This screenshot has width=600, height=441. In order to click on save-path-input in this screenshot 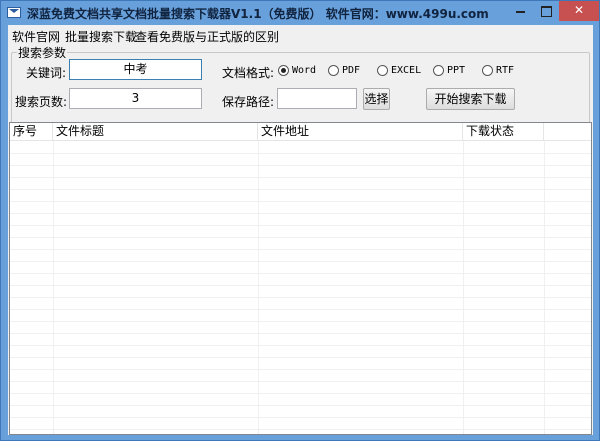, I will do `click(317, 98)`.